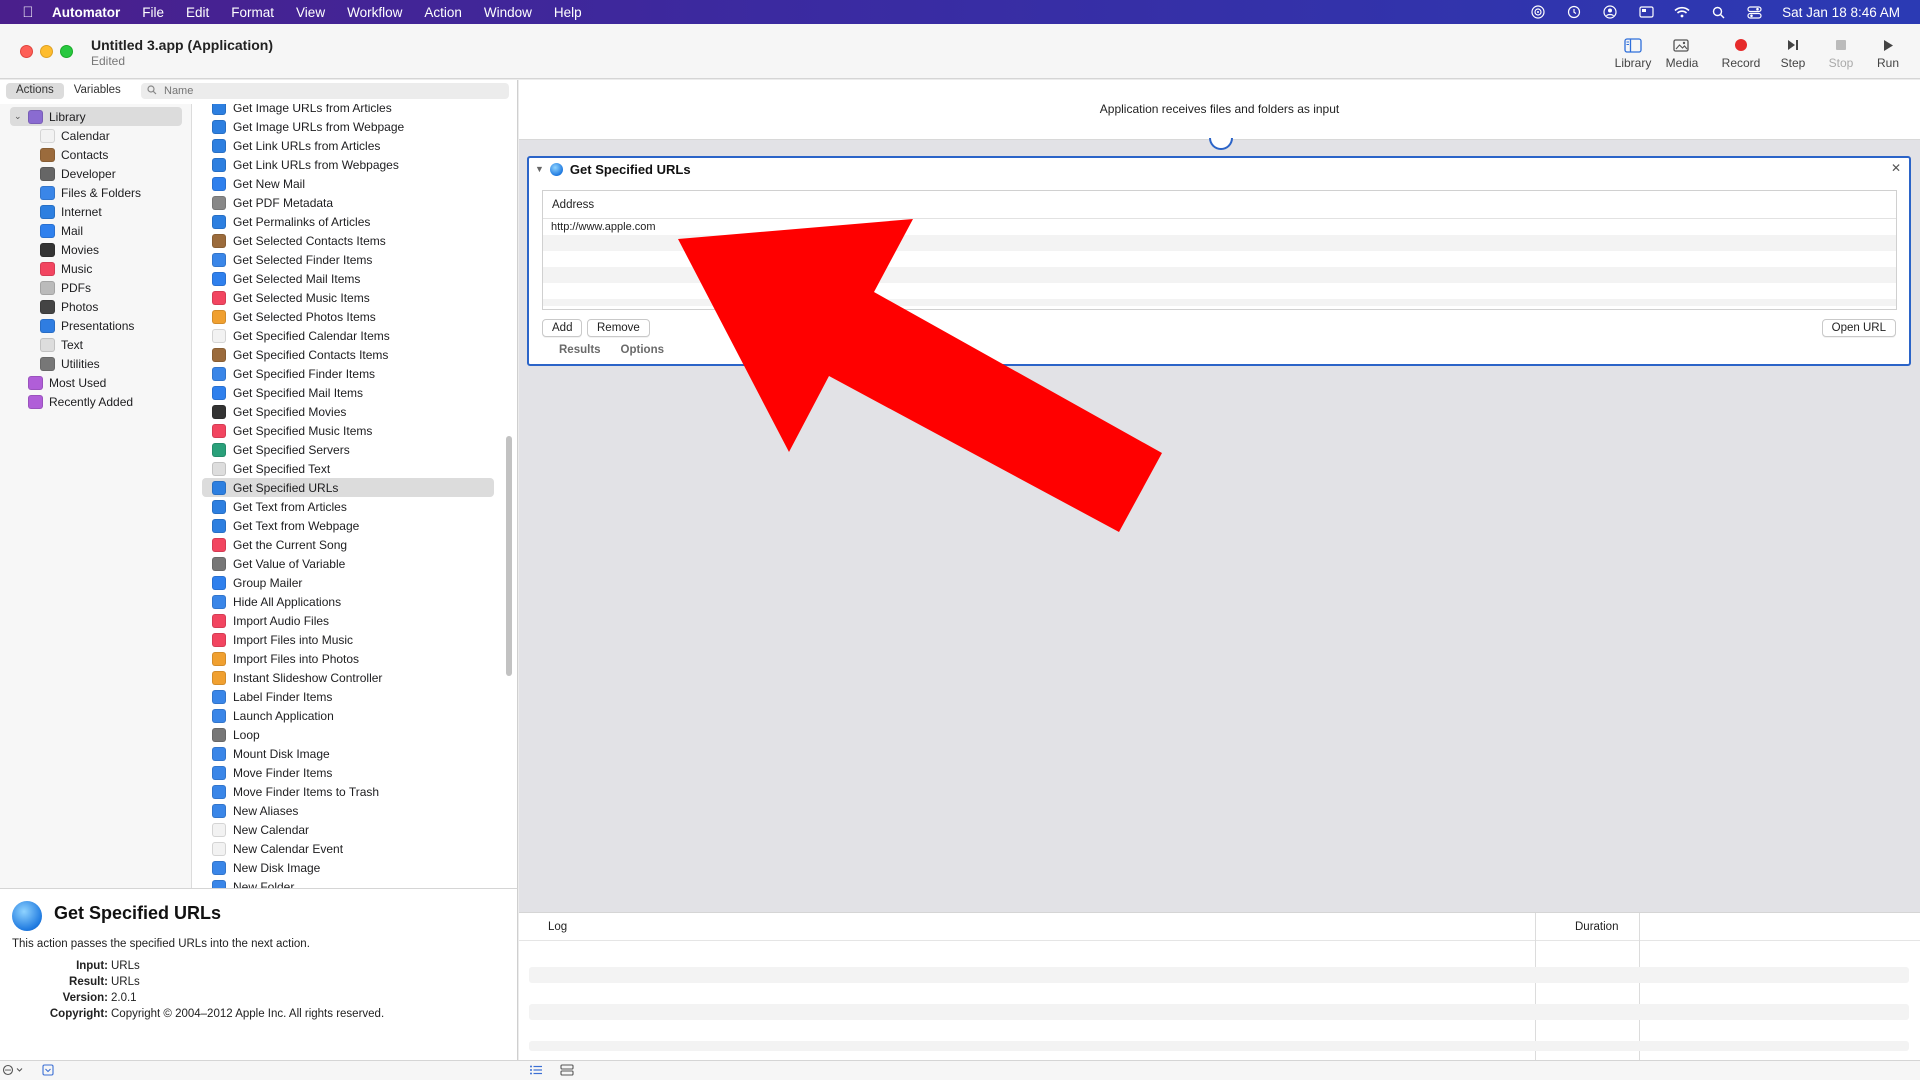 Image resolution: width=1920 pixels, height=1080 pixels. Describe the element at coordinates (95, 173) in the screenshot. I see `sidebar-item-developer: Developer` at that location.